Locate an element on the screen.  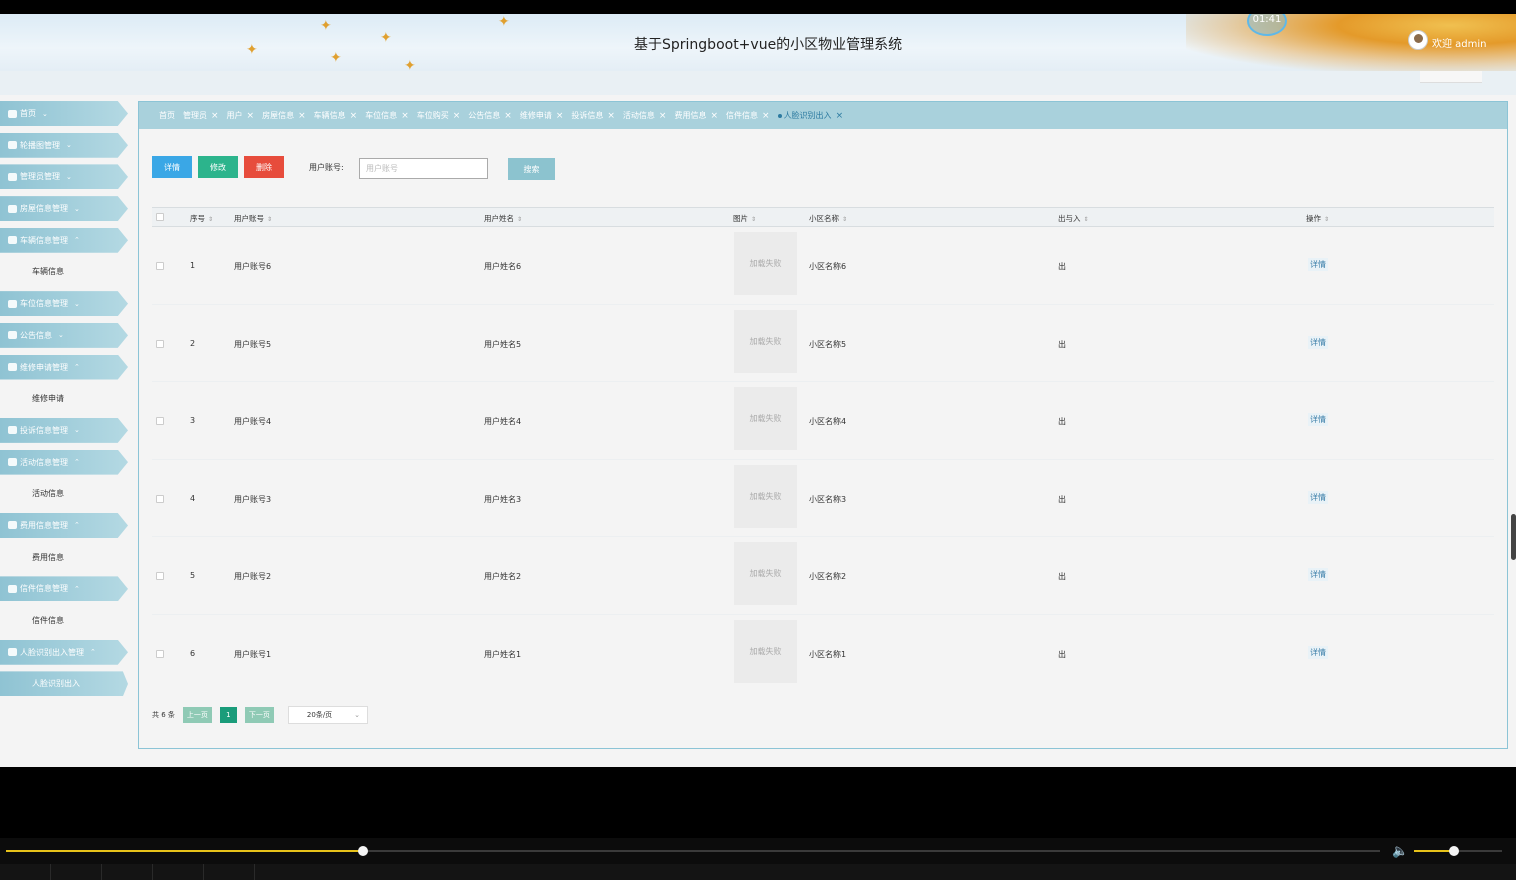
prev-page-button: 上一页 is located at coordinates (197, 715).